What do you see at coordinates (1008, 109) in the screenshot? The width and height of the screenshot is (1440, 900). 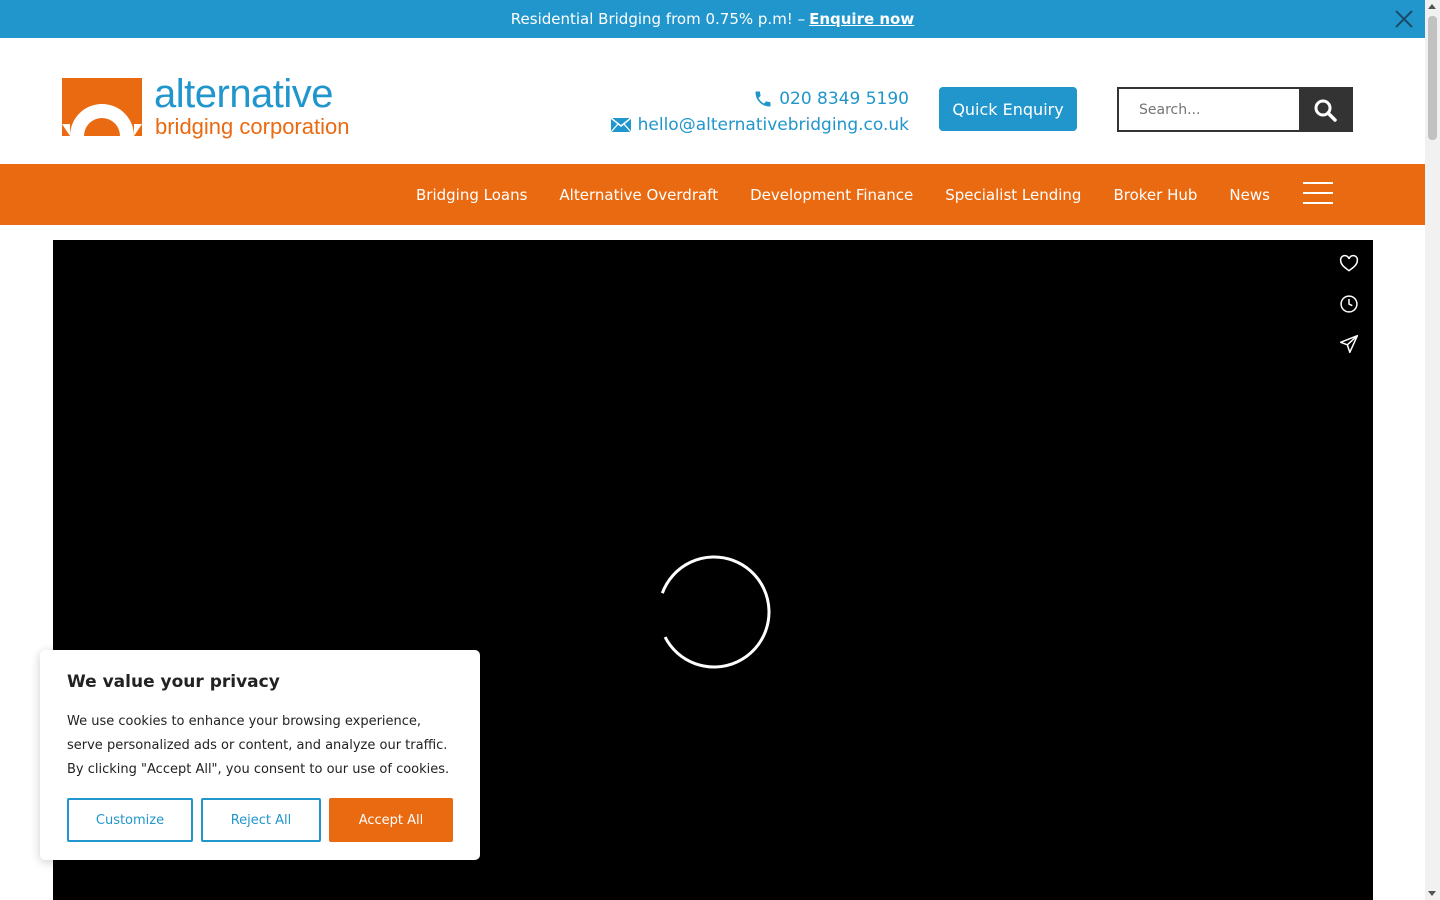 I see `quick-enquiry-button: Quick Enquiry` at bounding box center [1008, 109].